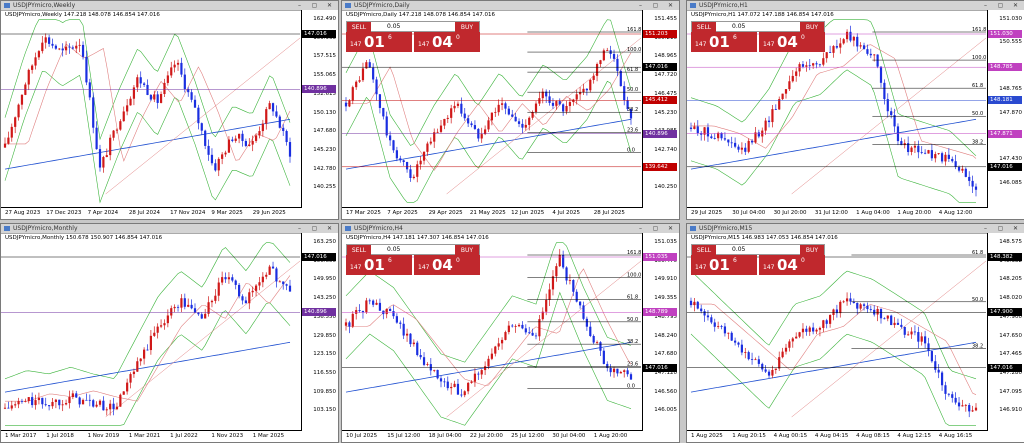  I want to click on fibonacci-level-label: 100.0, so click(634, 50).